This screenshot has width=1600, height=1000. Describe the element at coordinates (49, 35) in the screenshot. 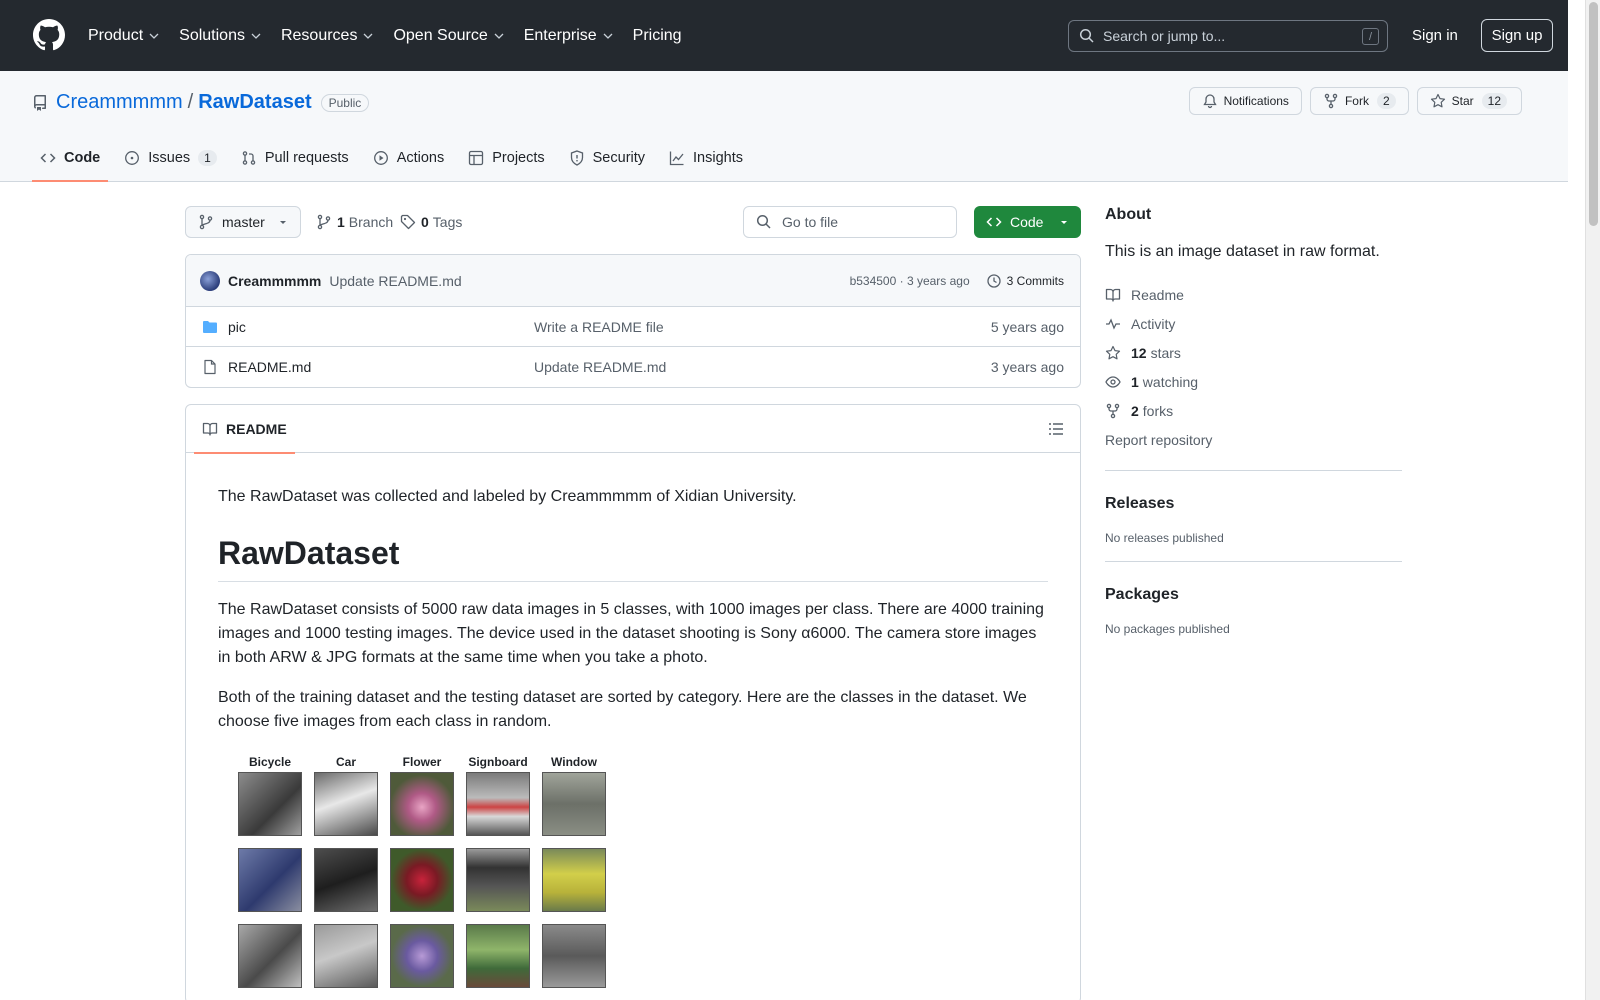

I see `github-logo-icon` at that location.